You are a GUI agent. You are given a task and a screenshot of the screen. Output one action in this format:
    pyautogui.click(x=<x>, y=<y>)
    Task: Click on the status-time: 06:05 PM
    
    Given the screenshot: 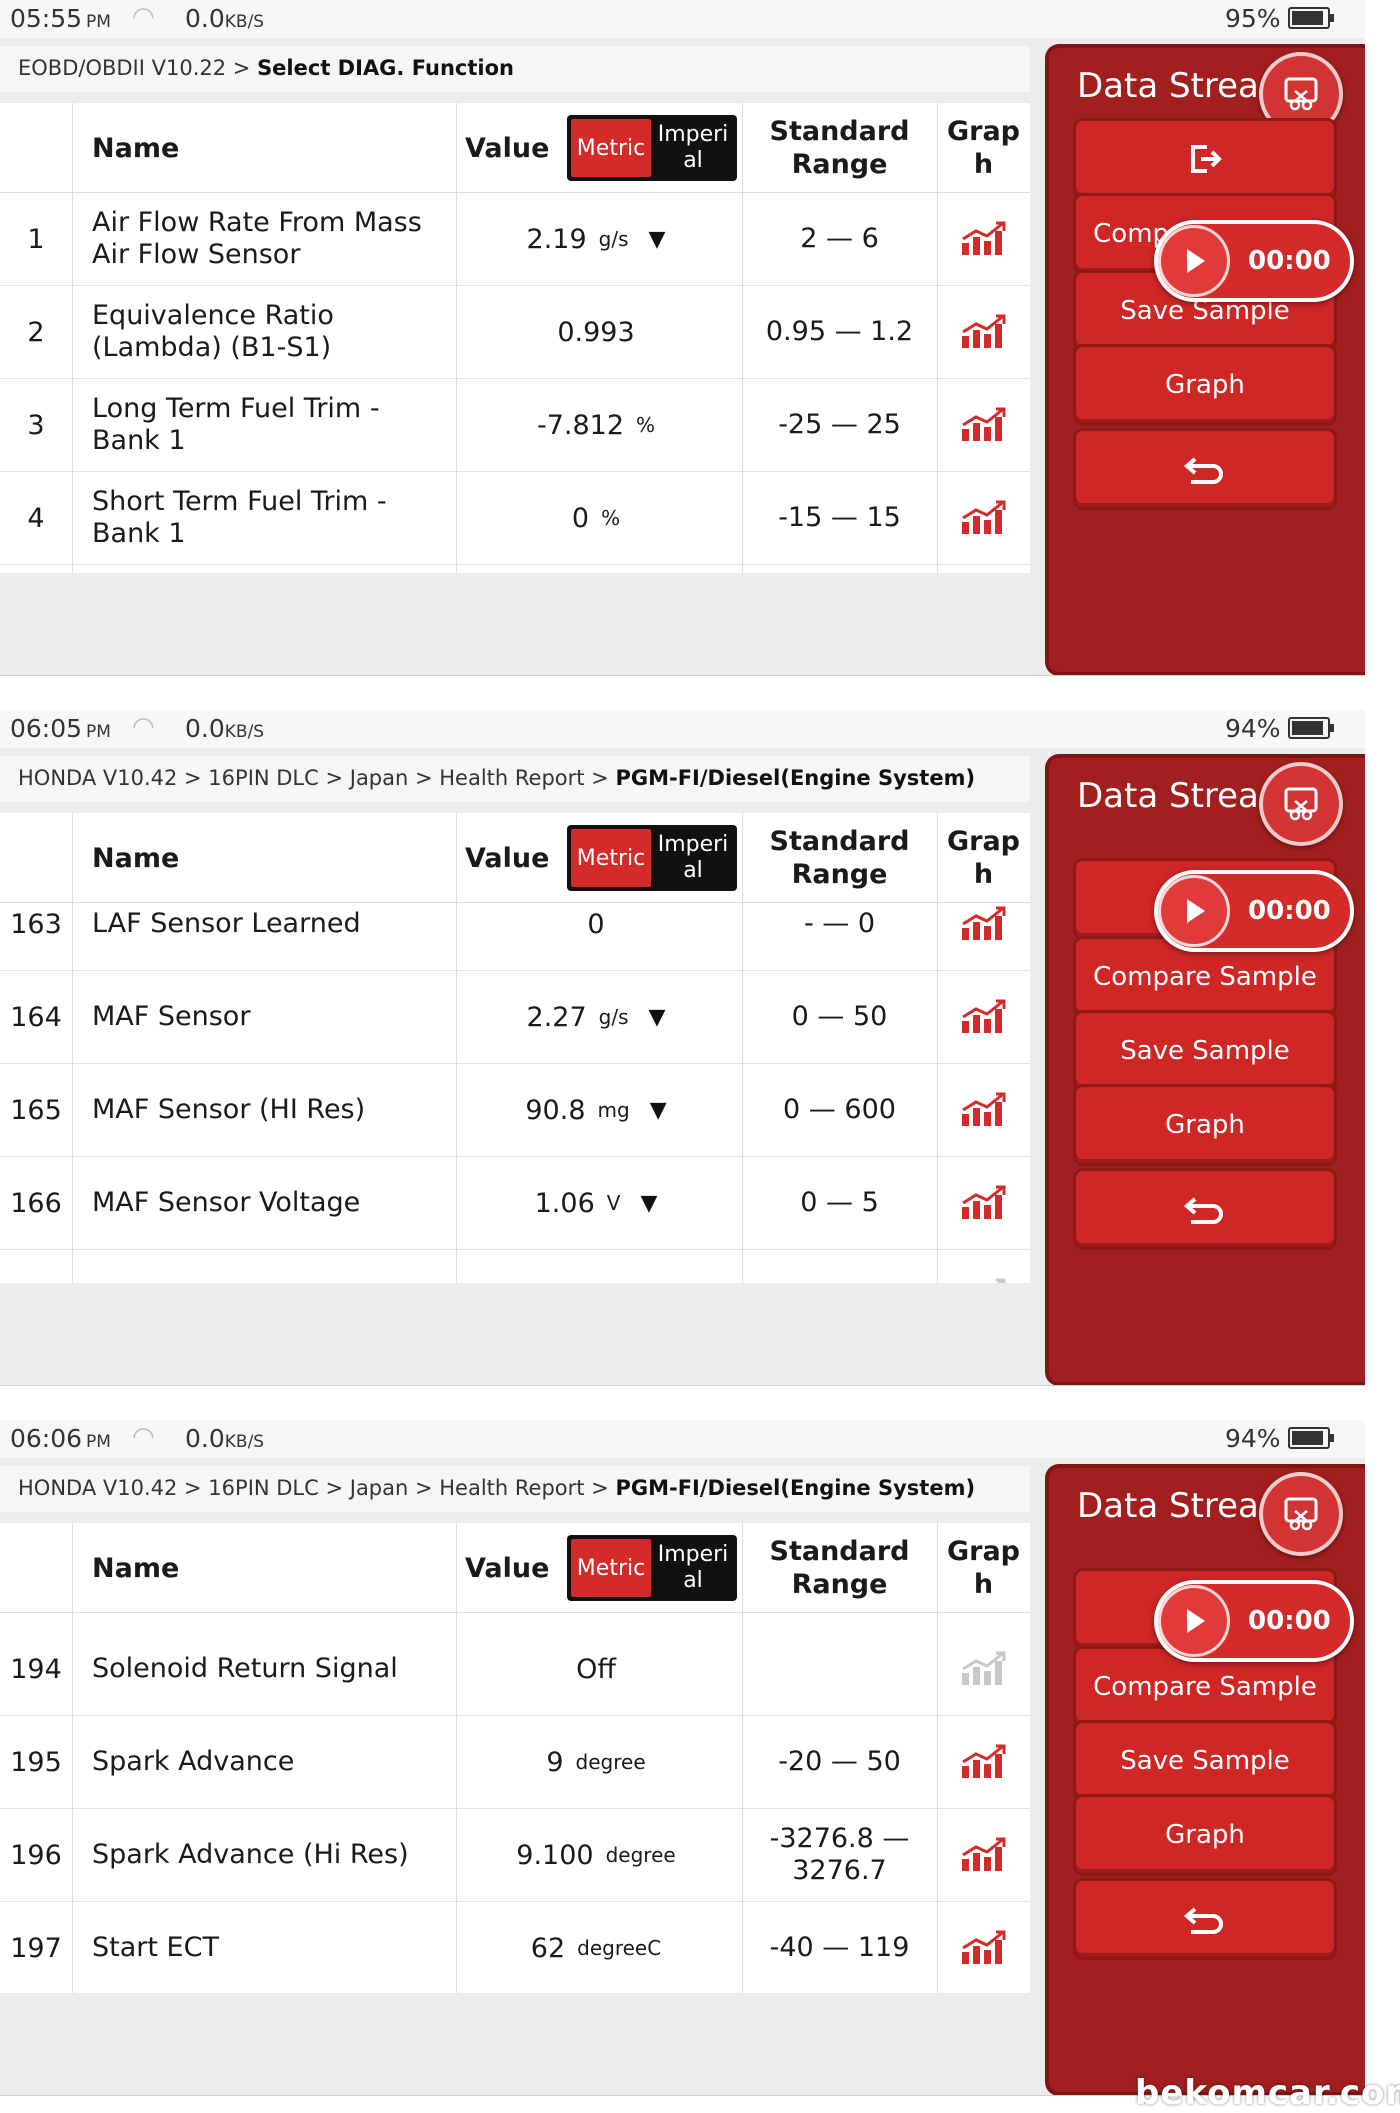 What is the action you would take?
    pyautogui.click(x=60, y=728)
    